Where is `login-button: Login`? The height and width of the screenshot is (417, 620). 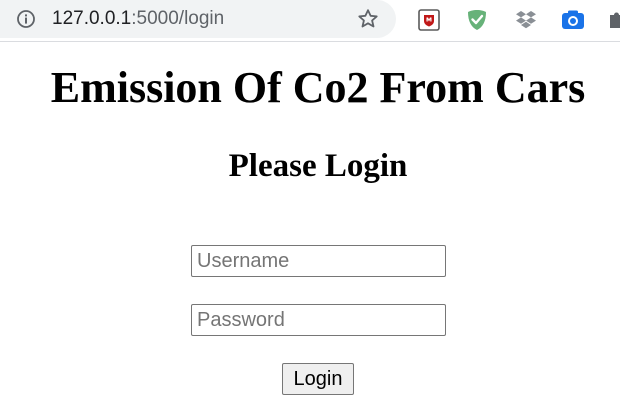
login-button: Login is located at coordinates (318, 379).